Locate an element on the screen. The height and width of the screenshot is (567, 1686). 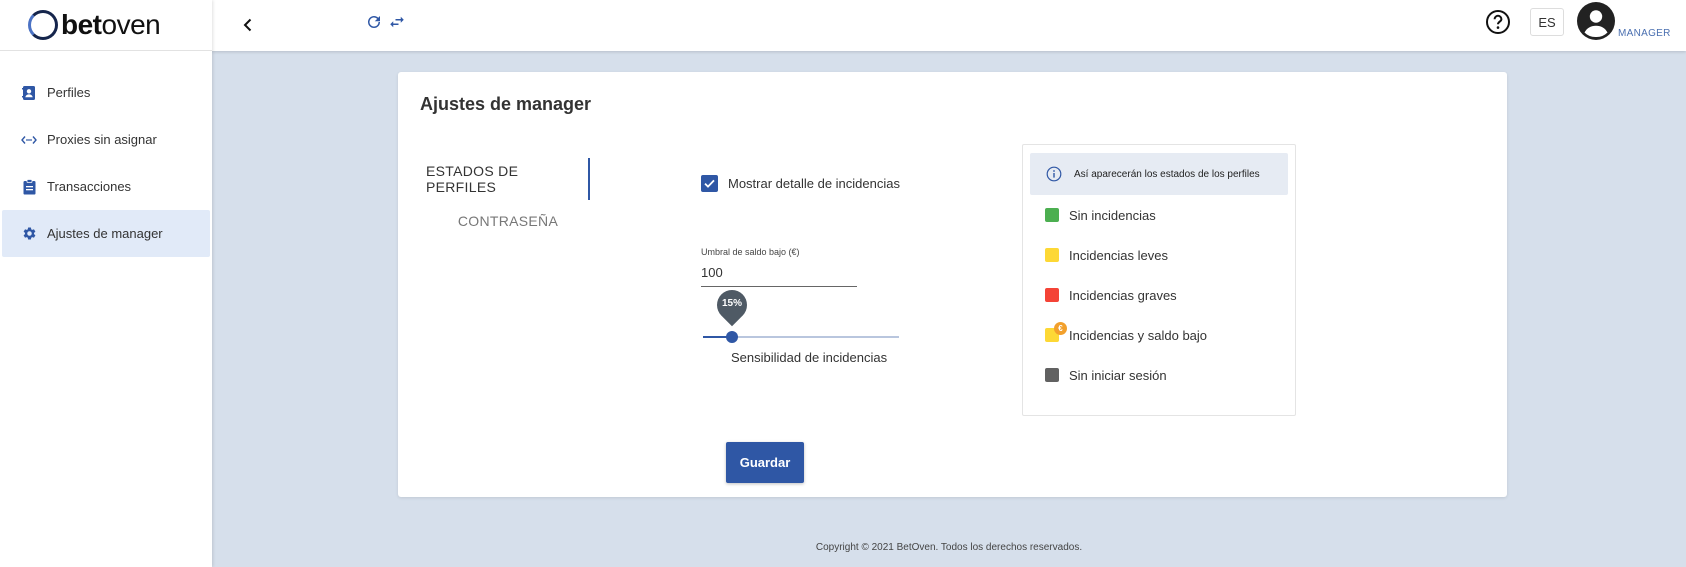
status-swatch-yellow-euro: € is located at coordinates (1056, 332).